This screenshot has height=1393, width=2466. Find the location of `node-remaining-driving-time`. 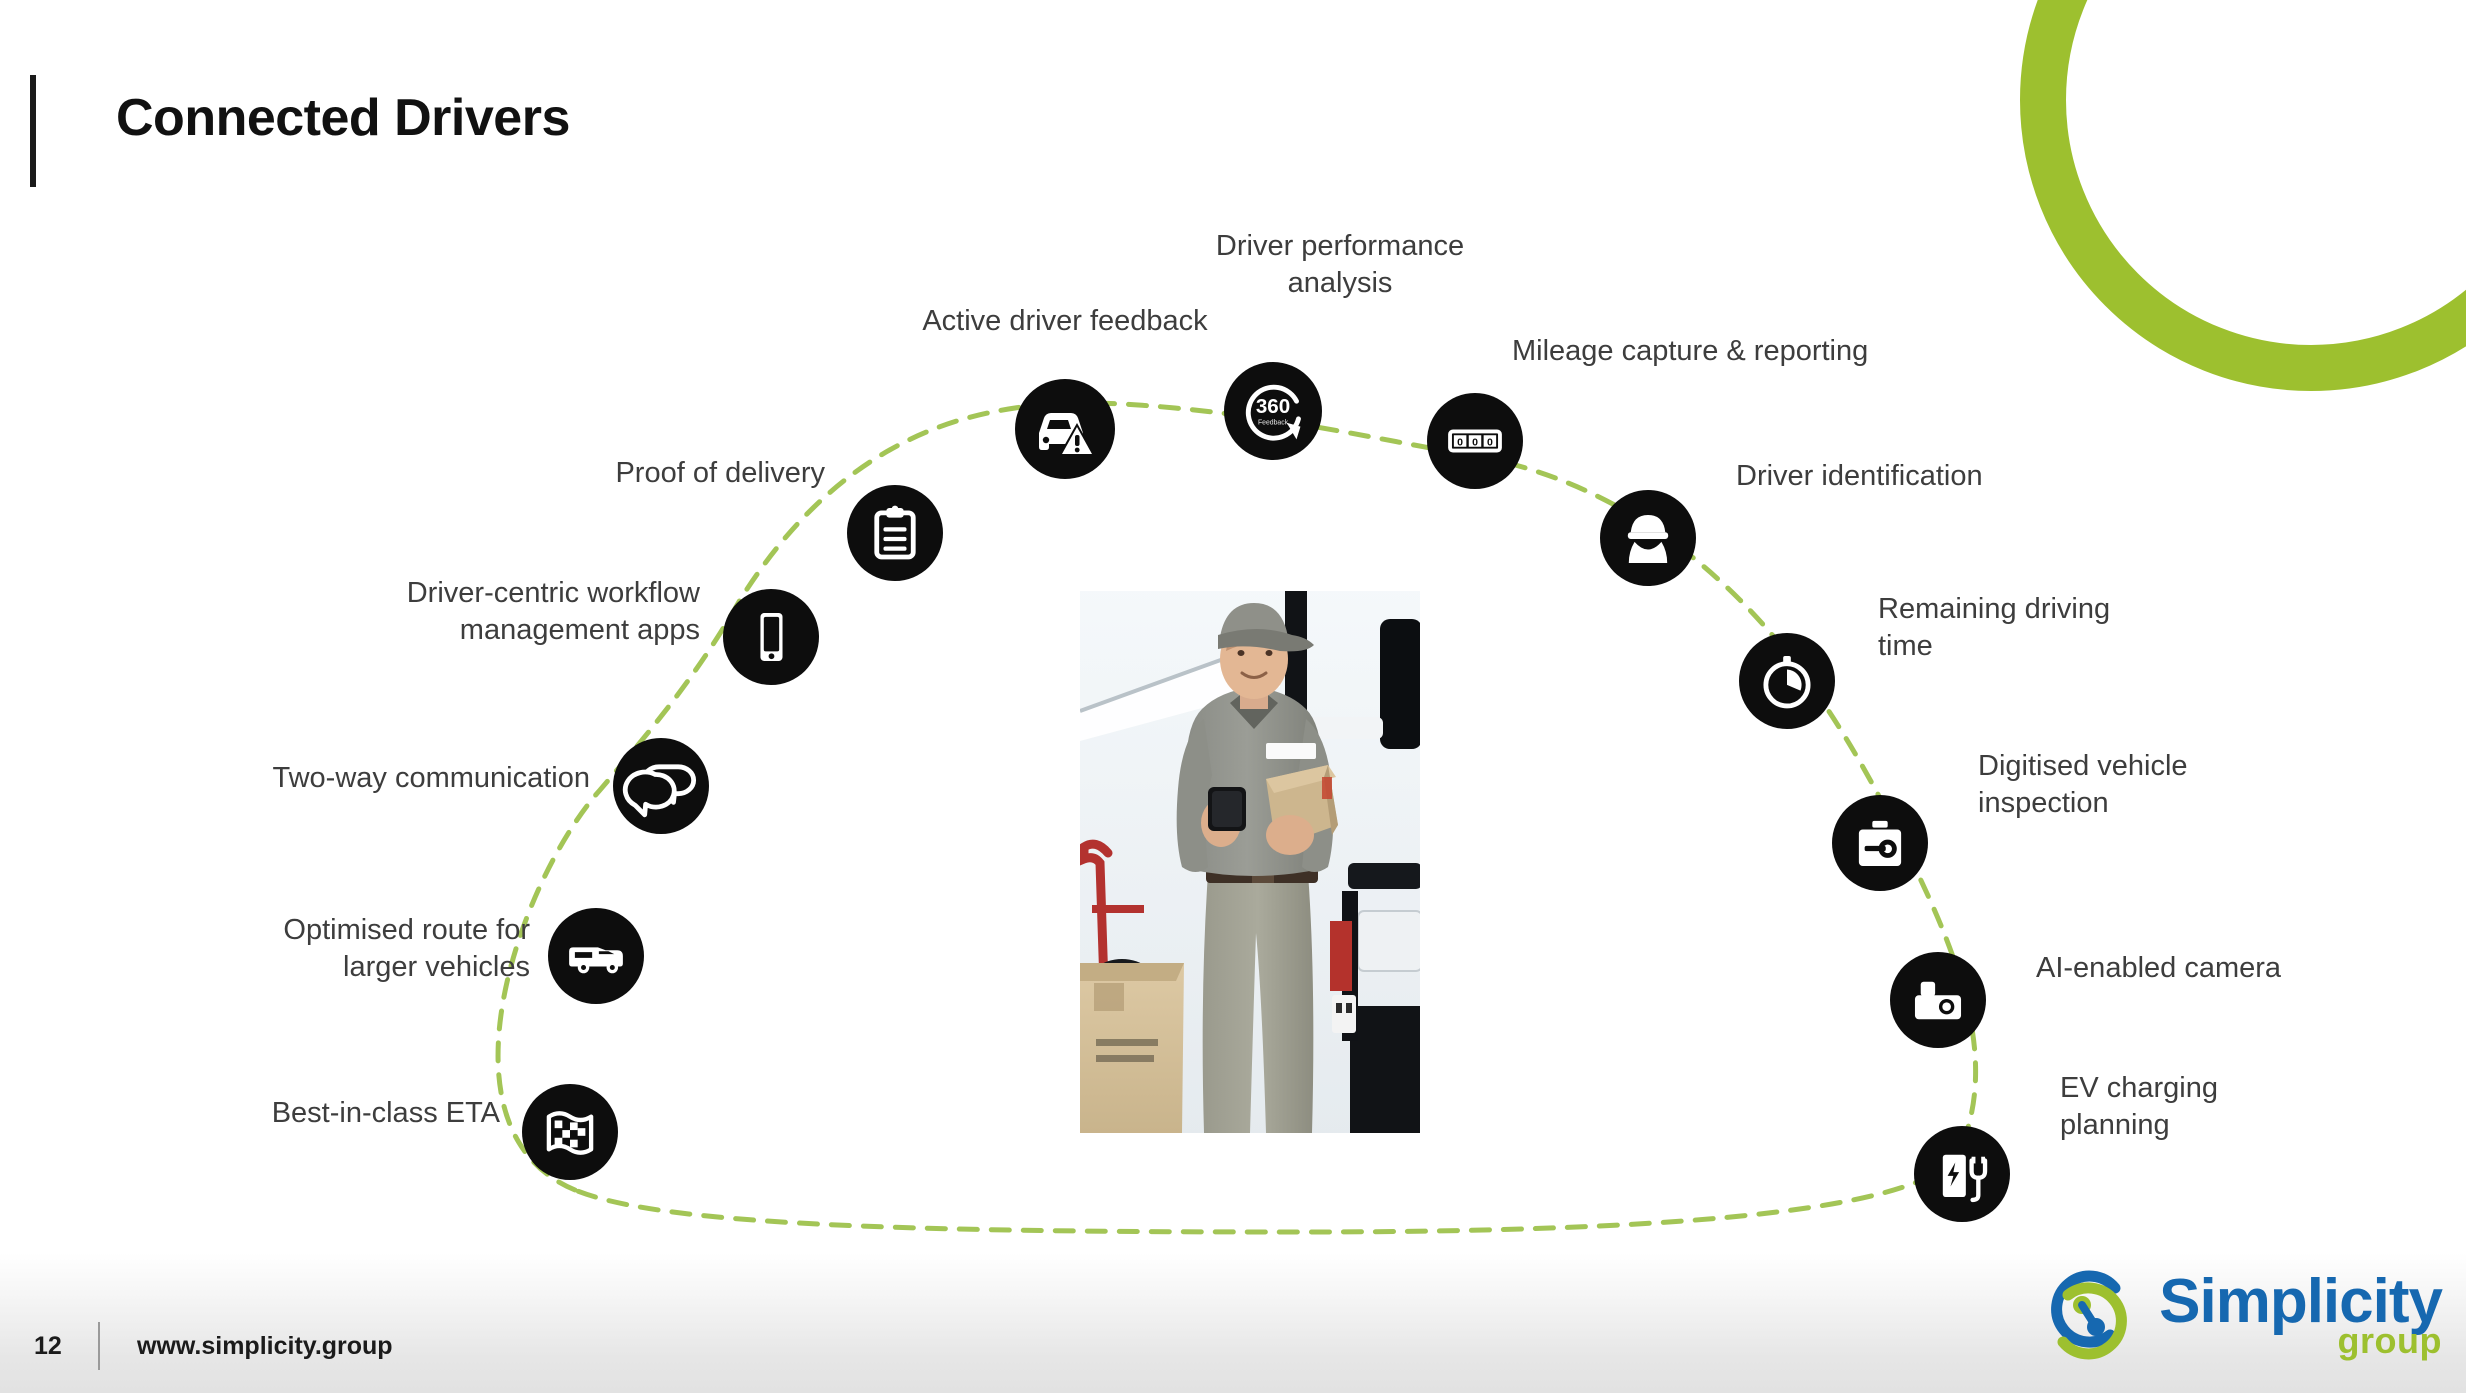

node-remaining-driving-time is located at coordinates (1787, 681).